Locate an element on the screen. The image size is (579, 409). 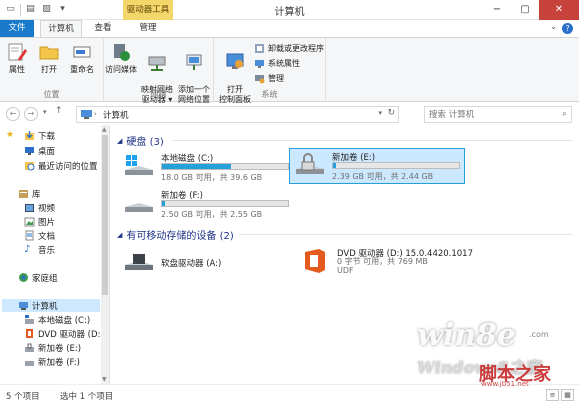
nav-homegroup-label: 家庭组 is located at coordinates (45, 278).